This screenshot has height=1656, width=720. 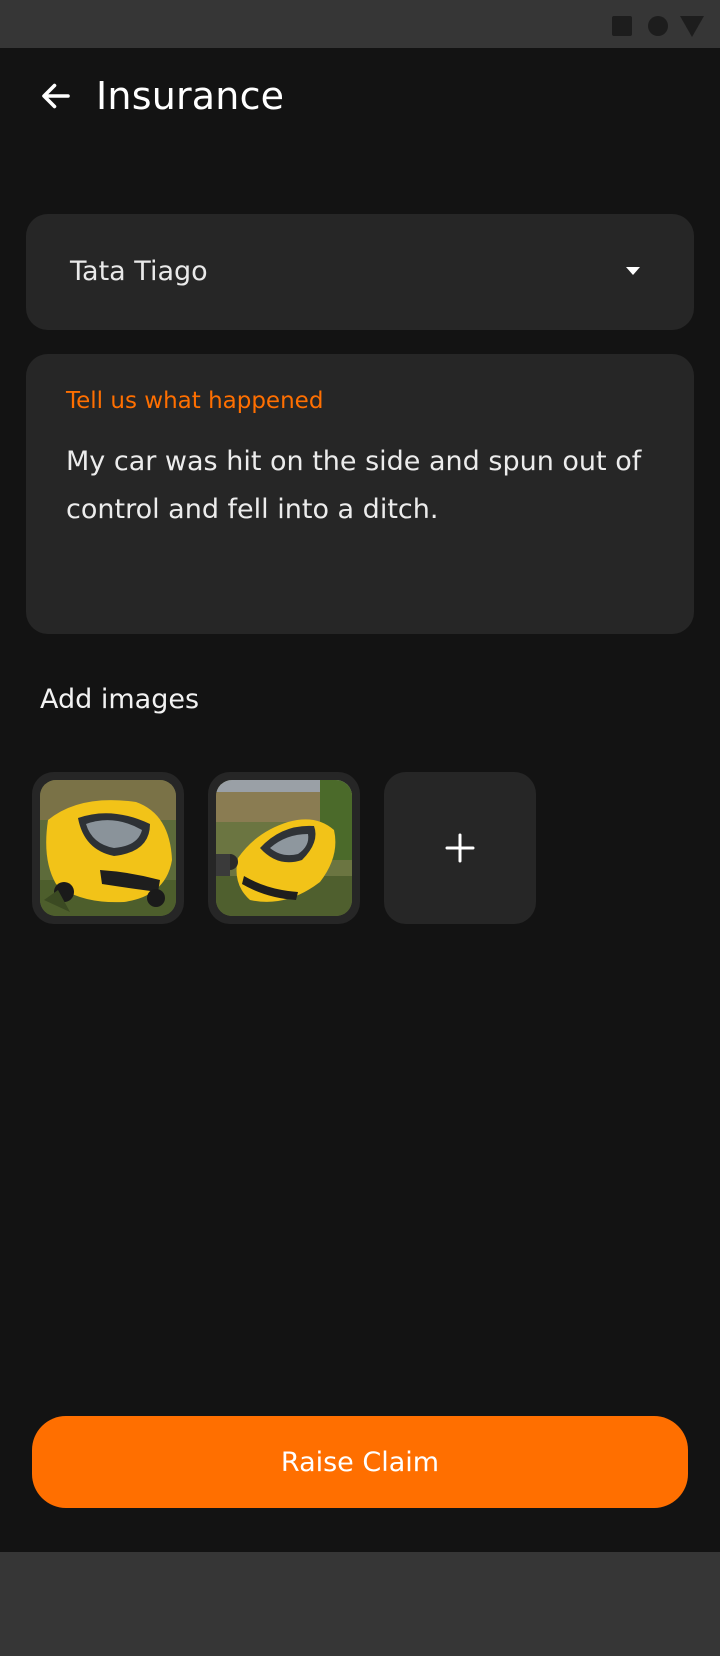 I want to click on back-button, so click(x=56, y=96).